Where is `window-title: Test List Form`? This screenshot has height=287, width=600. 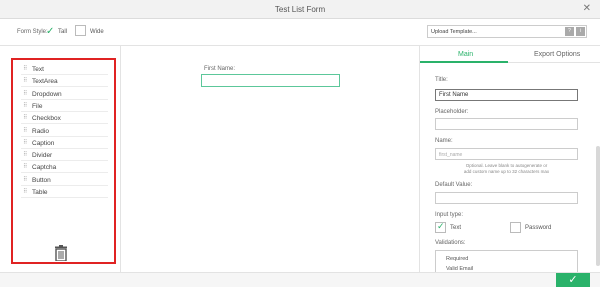 window-title: Test List Form is located at coordinates (300, 9).